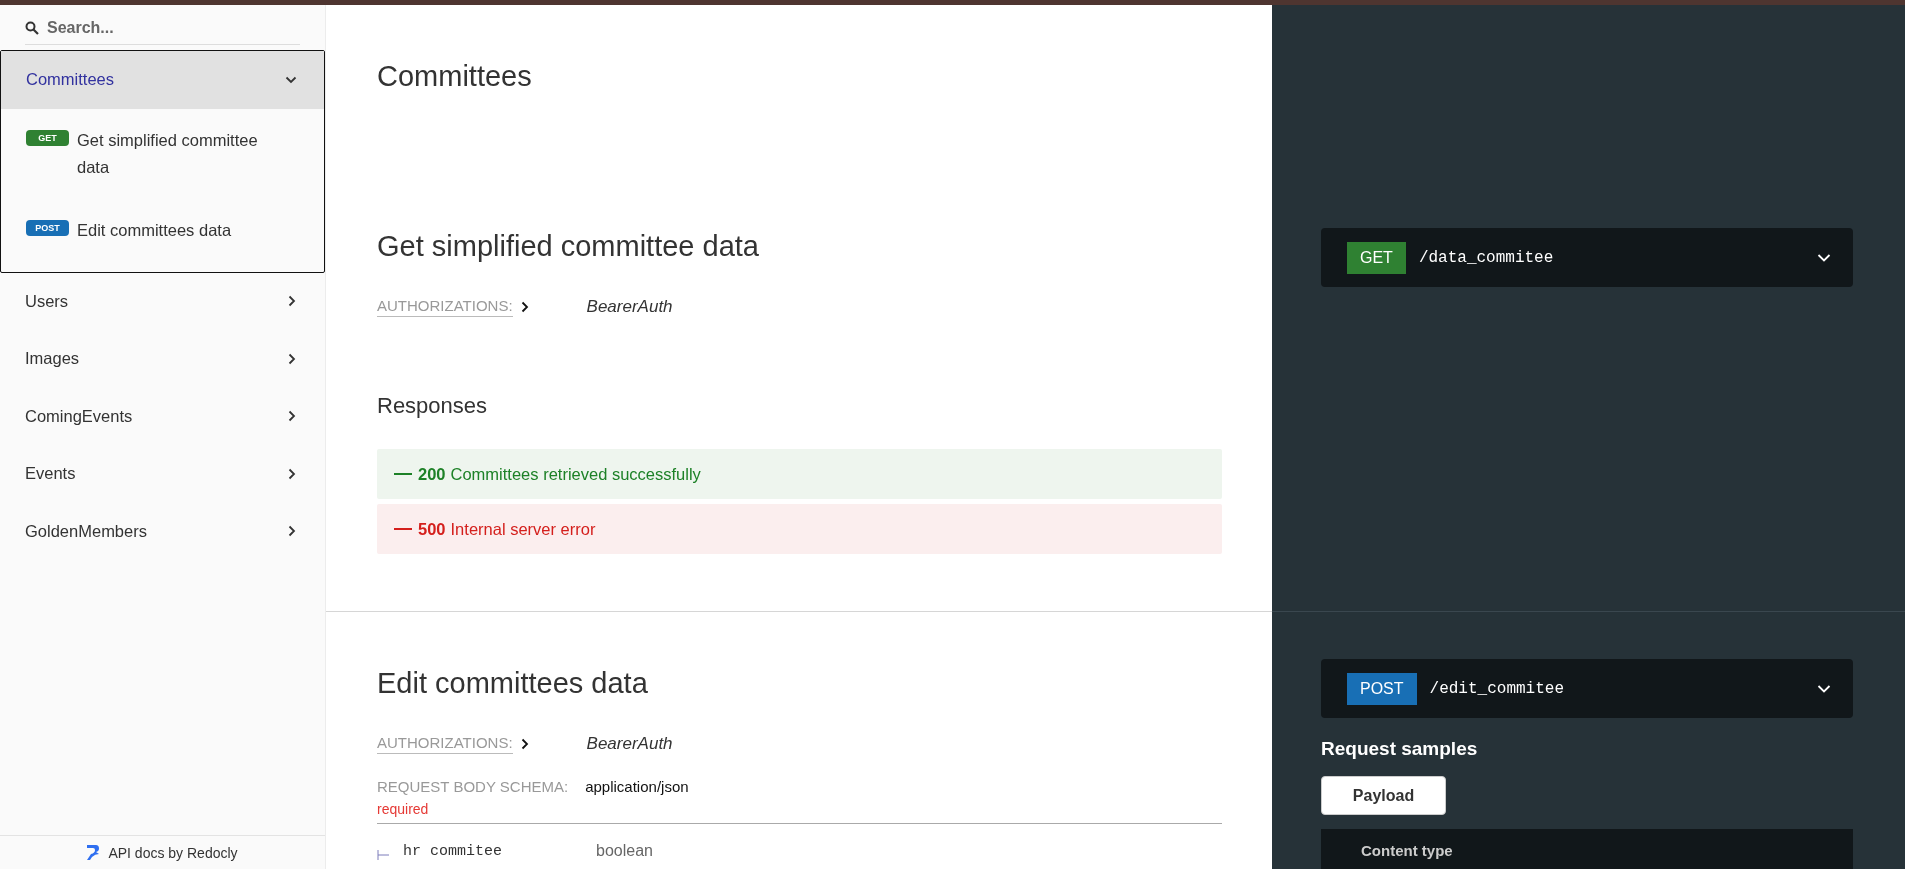 The height and width of the screenshot is (869, 1905). I want to click on field-name: hr commitee, so click(453, 851).